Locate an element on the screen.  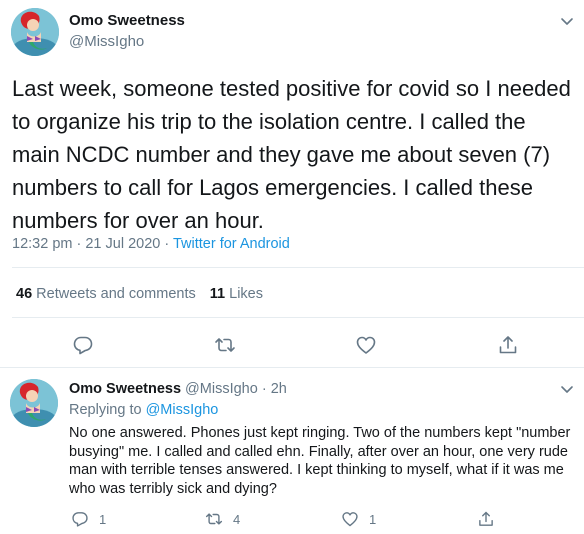
tweet-stats: 46 Retweets and comments 11 Likes is located at coordinates (139, 294).